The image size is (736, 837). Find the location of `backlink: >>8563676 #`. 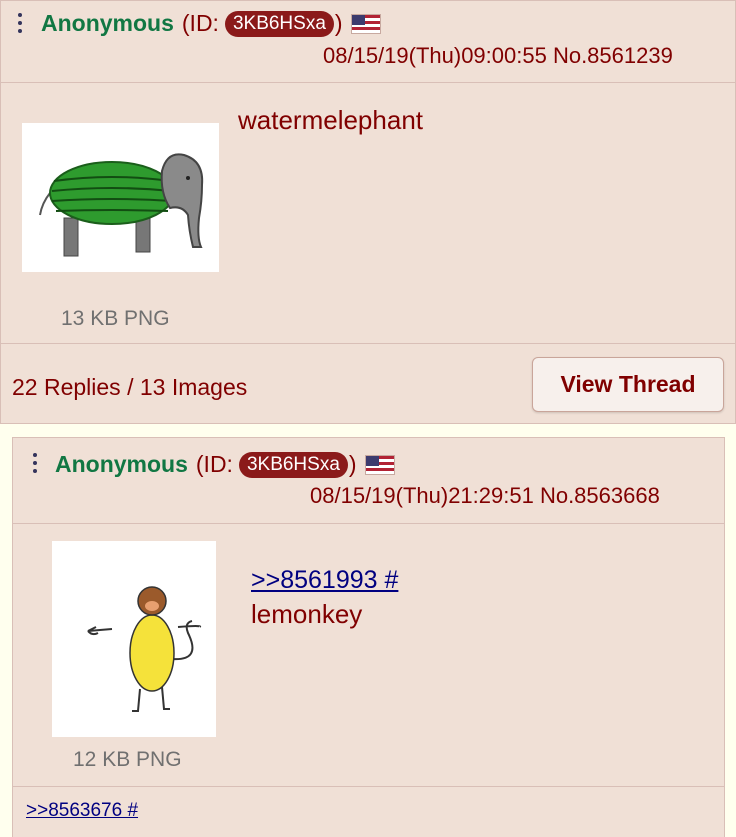

backlink: >>8563676 # is located at coordinates (82, 811).